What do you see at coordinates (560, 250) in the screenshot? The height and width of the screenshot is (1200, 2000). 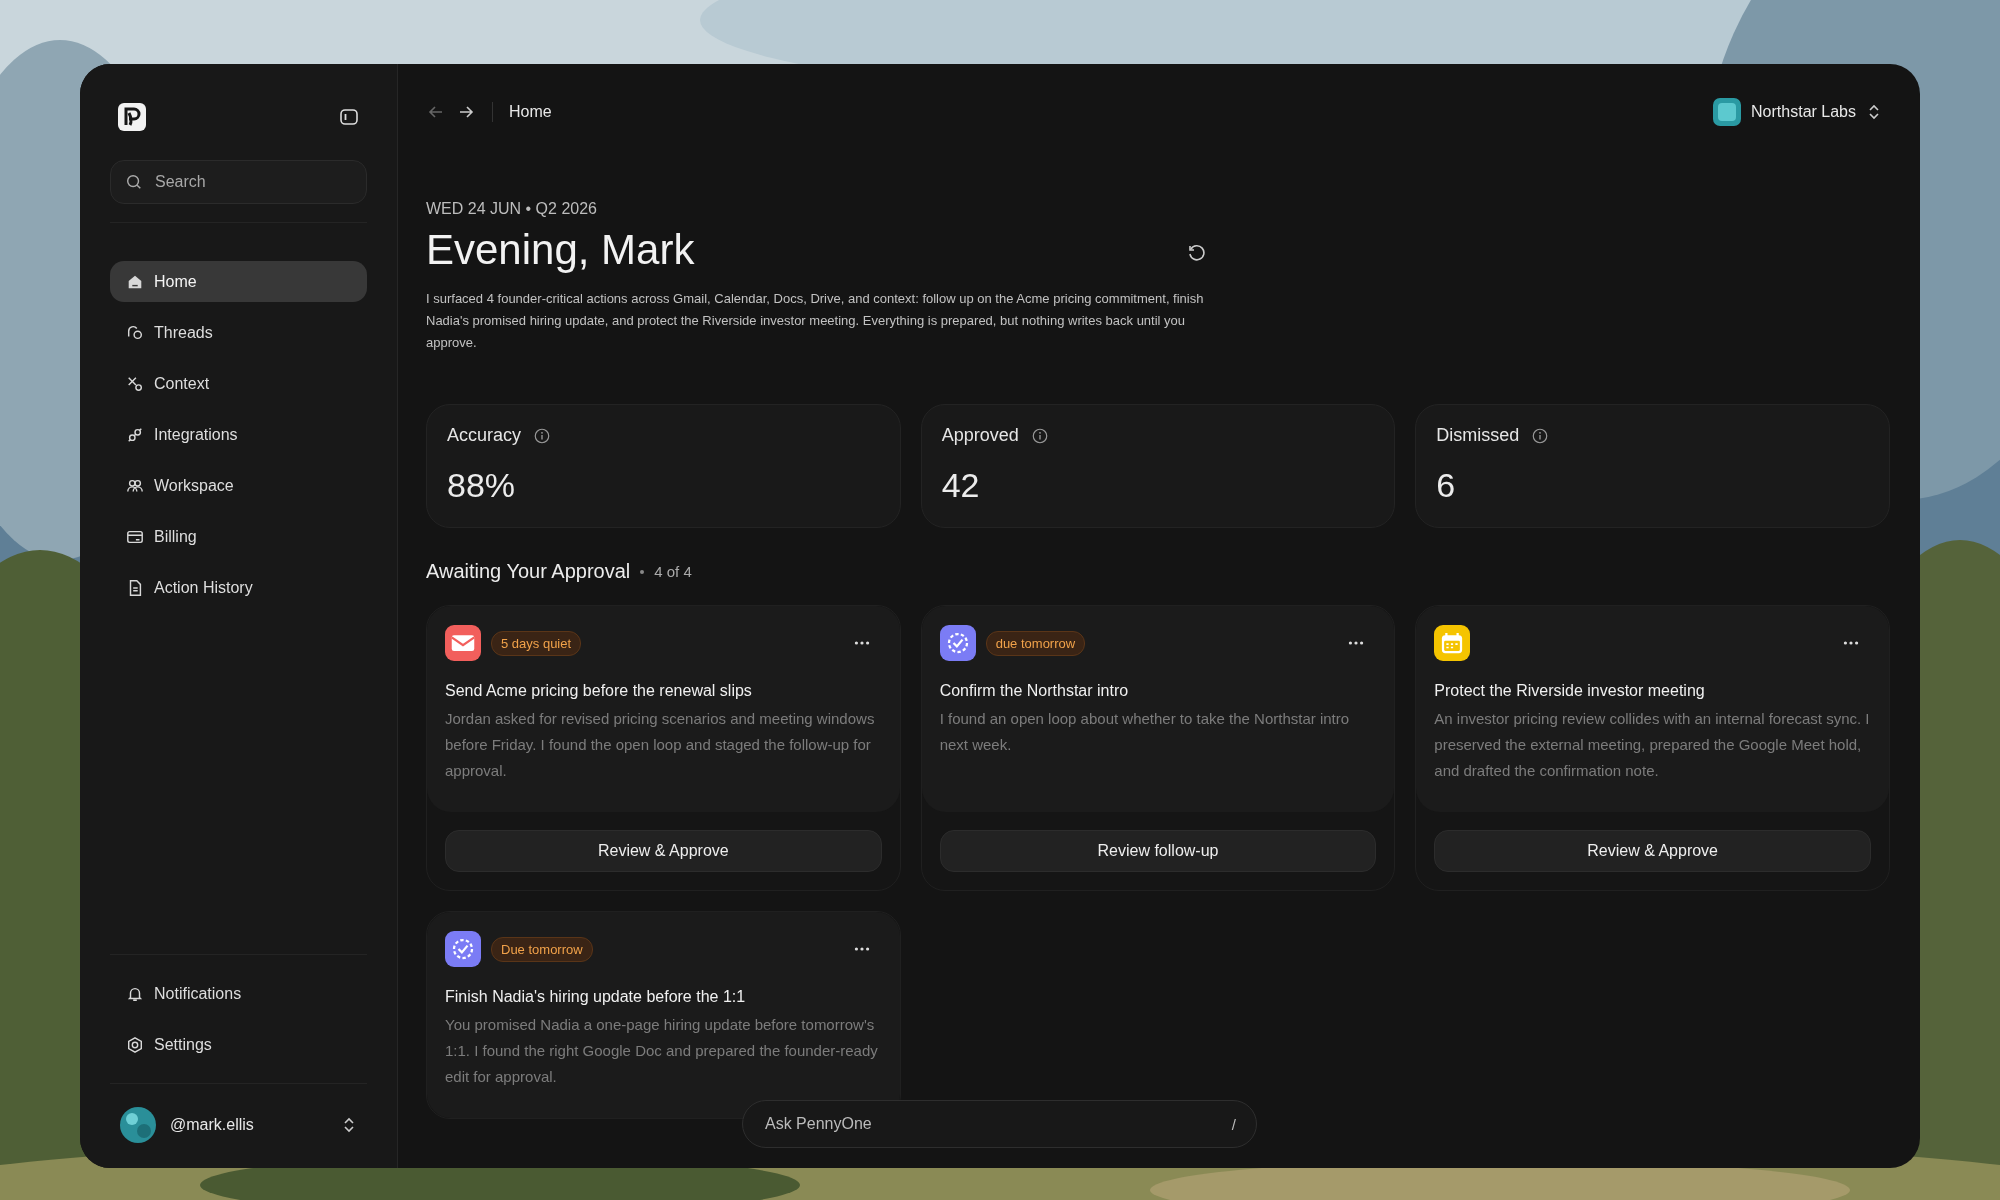 I see `greeting-title: Evening, Mark` at bounding box center [560, 250].